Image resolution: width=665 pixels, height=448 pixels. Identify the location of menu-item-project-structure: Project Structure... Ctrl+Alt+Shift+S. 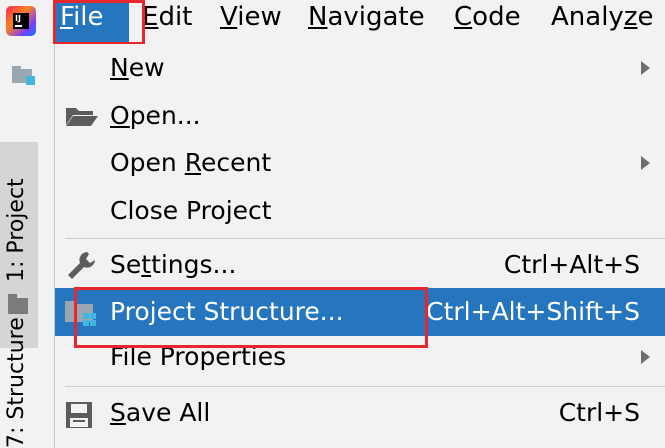
(360, 312).